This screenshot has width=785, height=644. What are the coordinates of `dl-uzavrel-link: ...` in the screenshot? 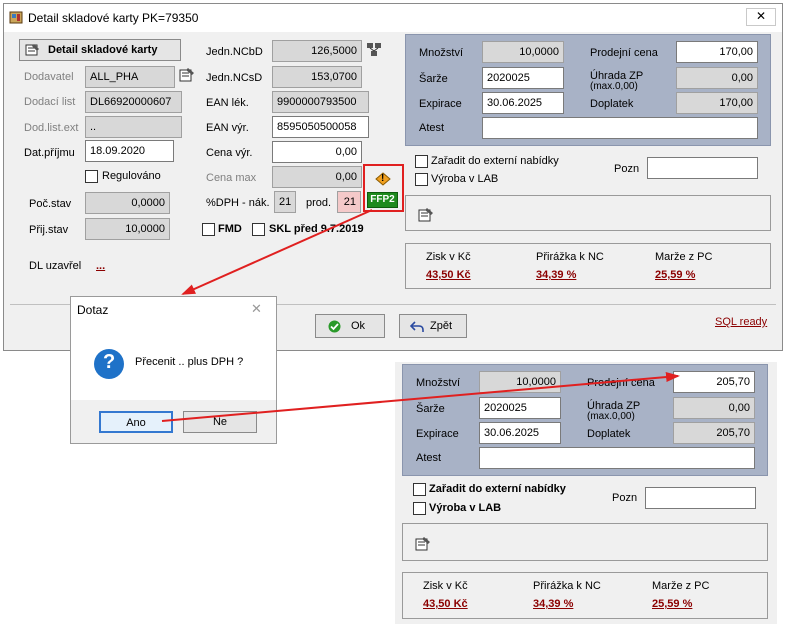 It's located at (100, 266).